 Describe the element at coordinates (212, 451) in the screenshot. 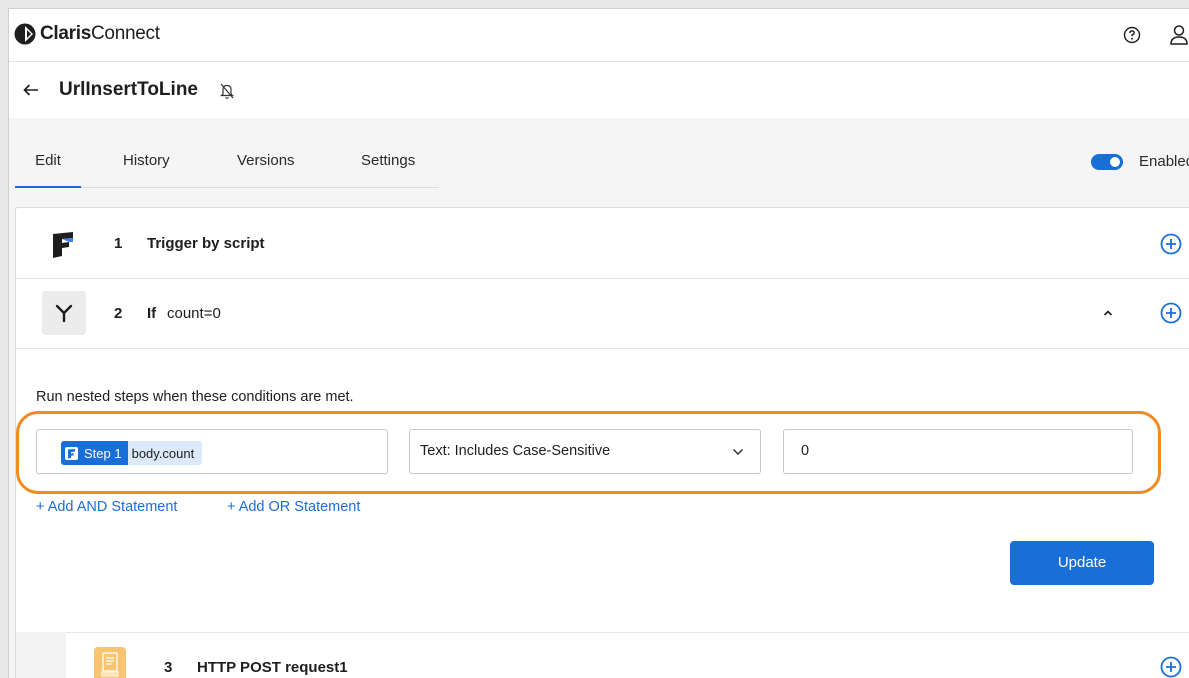

I see `left-operand-field: Step 1 body.count` at that location.